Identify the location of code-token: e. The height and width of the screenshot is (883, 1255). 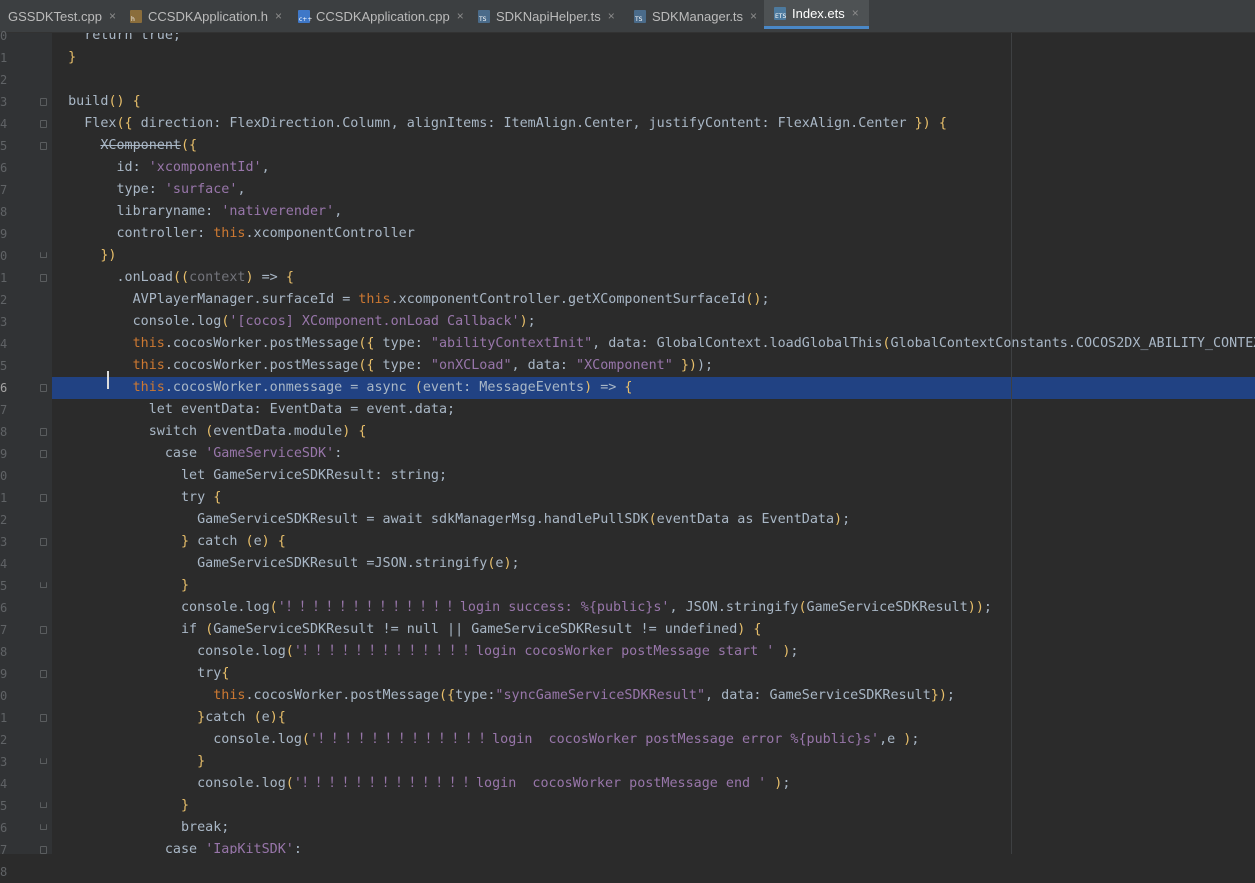
(257, 541).